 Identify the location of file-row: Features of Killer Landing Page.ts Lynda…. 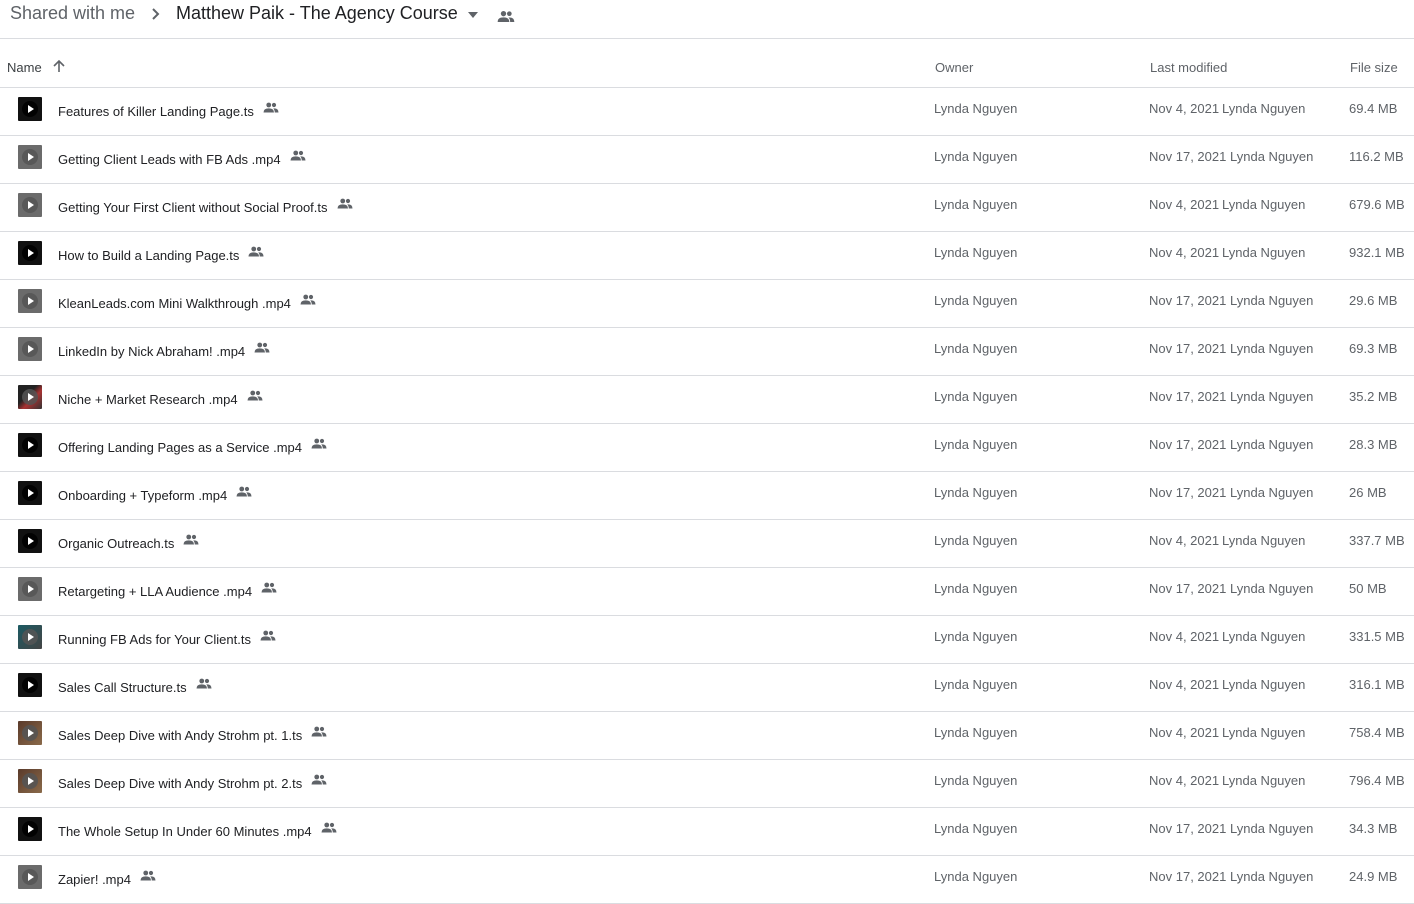
(707, 112).